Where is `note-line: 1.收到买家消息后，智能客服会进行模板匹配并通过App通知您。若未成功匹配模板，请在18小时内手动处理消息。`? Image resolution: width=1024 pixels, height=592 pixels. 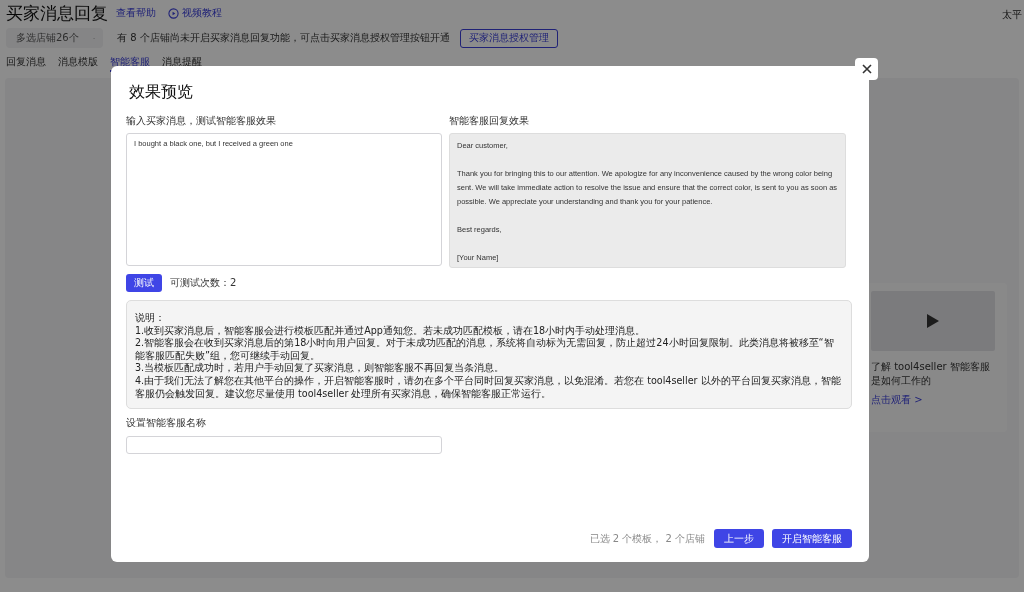
note-line: 1.收到买家消息后，智能客服会进行模板匹配并通过App通知您。若未成功匹配模板，请在18小时内手动处理消息。 is located at coordinates (391, 330).